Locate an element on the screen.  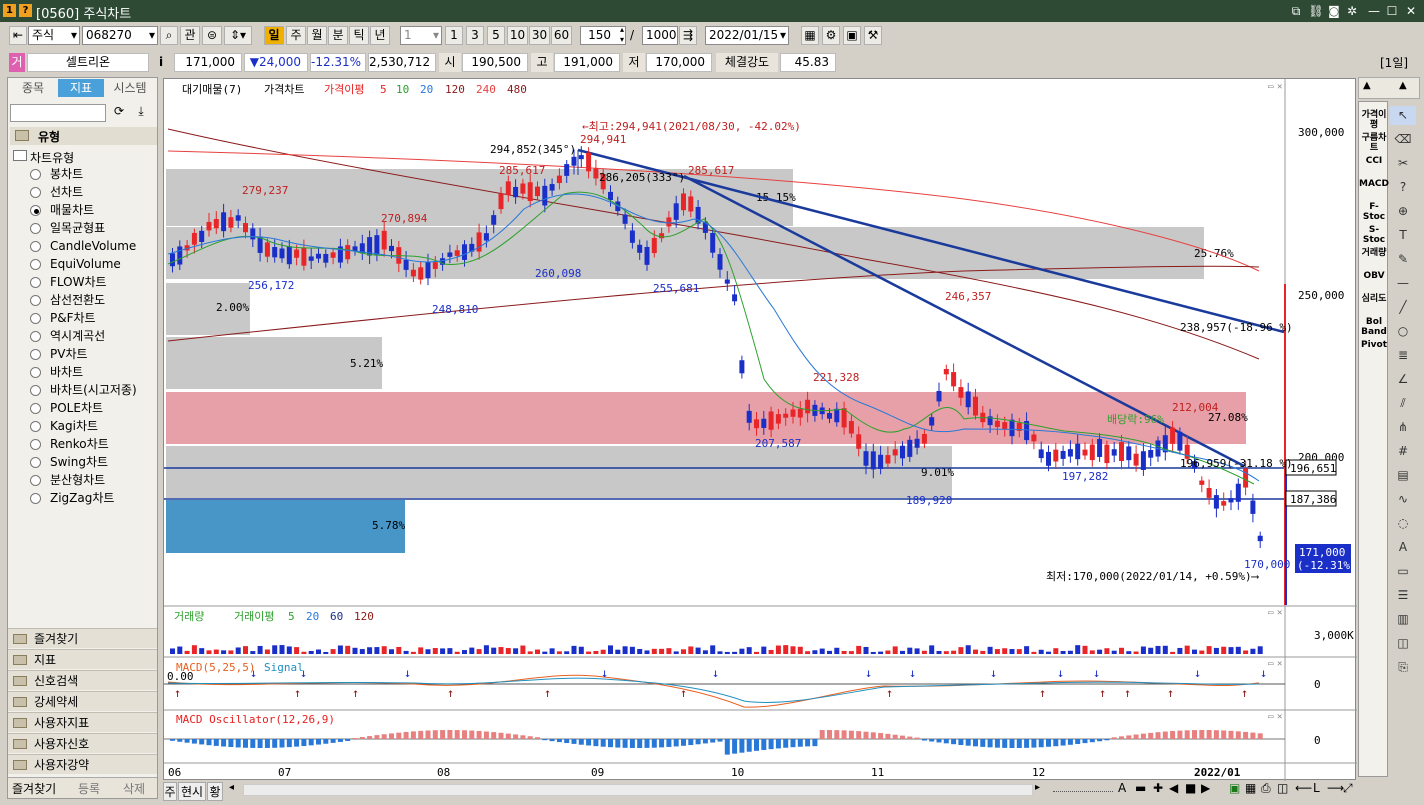
eraser-icon: ⌫ is located at coordinates (1403, 139).